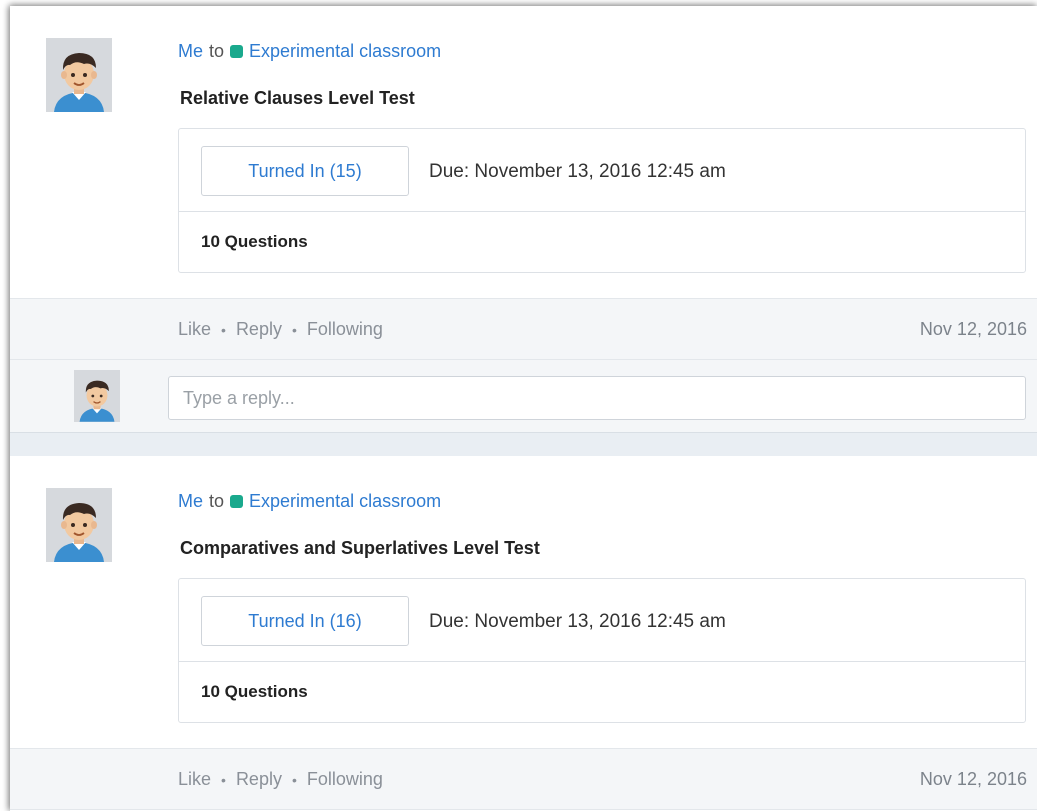 The image size is (1037, 811). What do you see at coordinates (360, 548) in the screenshot?
I see `post-title: Comparatives and Superlatives Level Test` at bounding box center [360, 548].